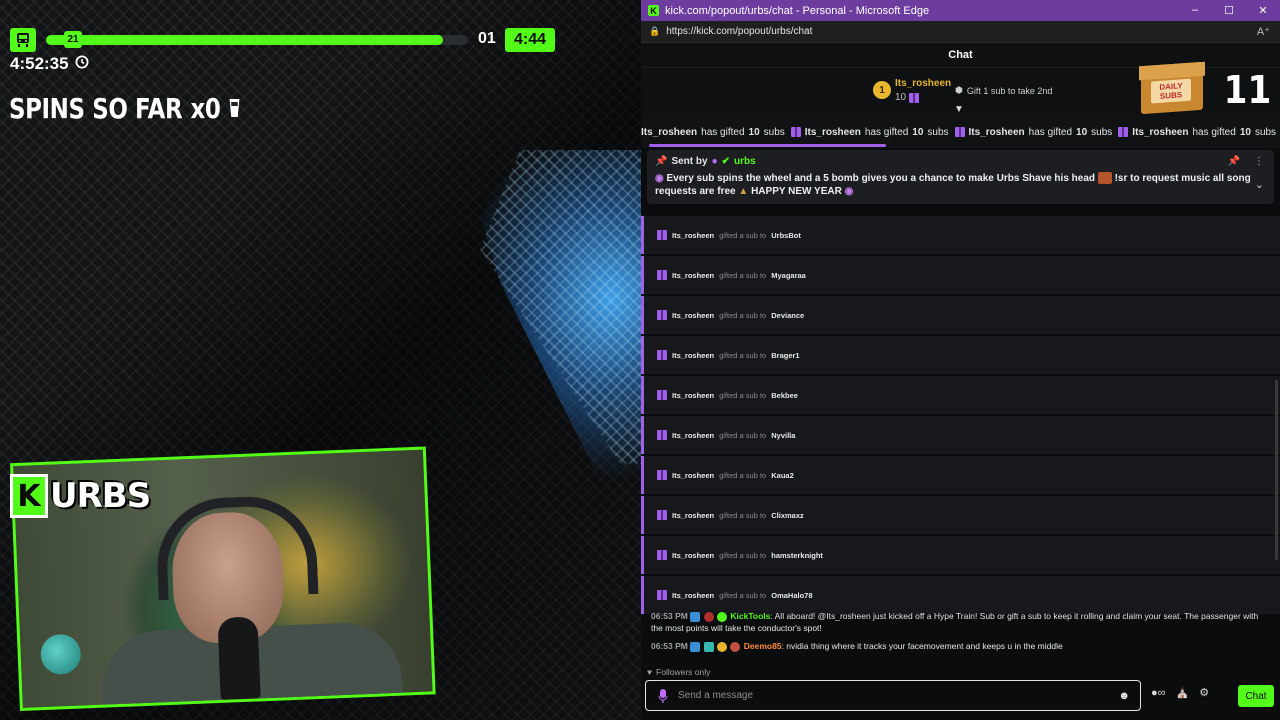  I want to click on gift-to: Deviance, so click(787, 315).